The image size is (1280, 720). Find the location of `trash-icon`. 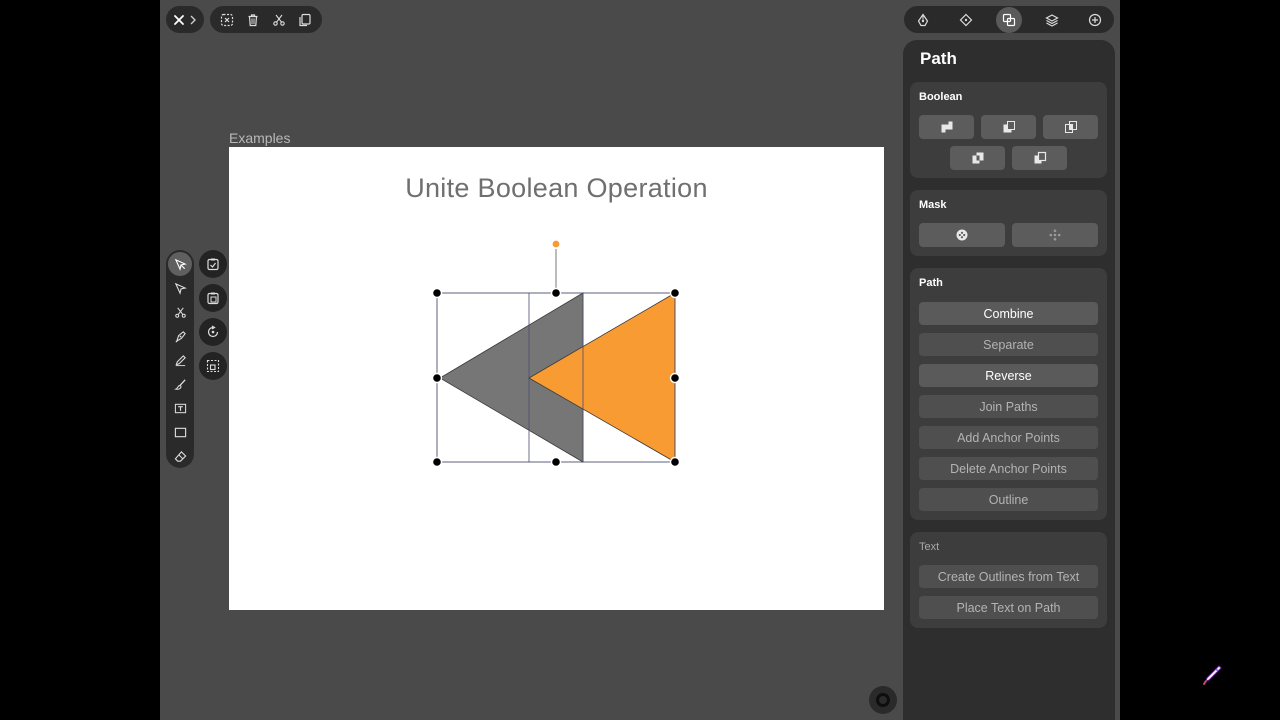

trash-icon is located at coordinates (253, 20).